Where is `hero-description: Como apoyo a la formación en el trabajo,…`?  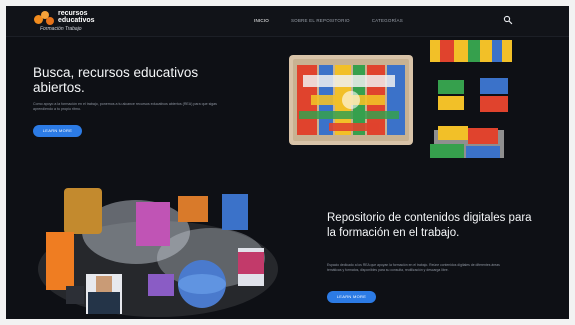 hero-description: Como apoyo a la formación en el trabajo,… is located at coordinates (125, 106).